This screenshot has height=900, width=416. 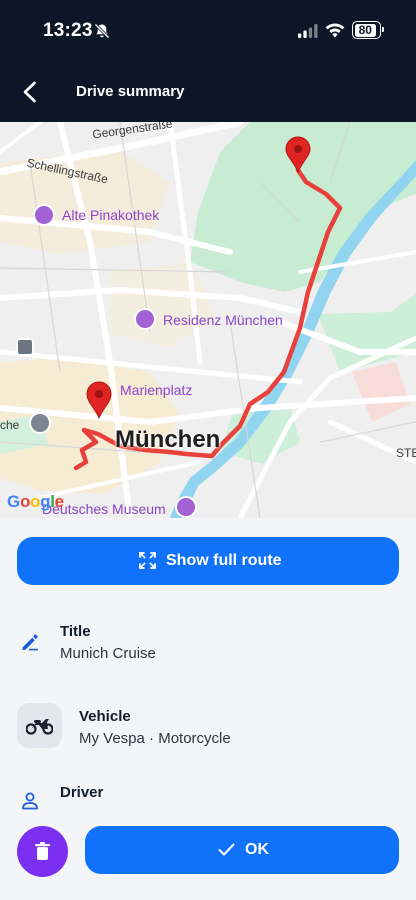 What do you see at coordinates (110, 215) in the screenshot?
I see `poi-label: Alte Pinakothek` at bounding box center [110, 215].